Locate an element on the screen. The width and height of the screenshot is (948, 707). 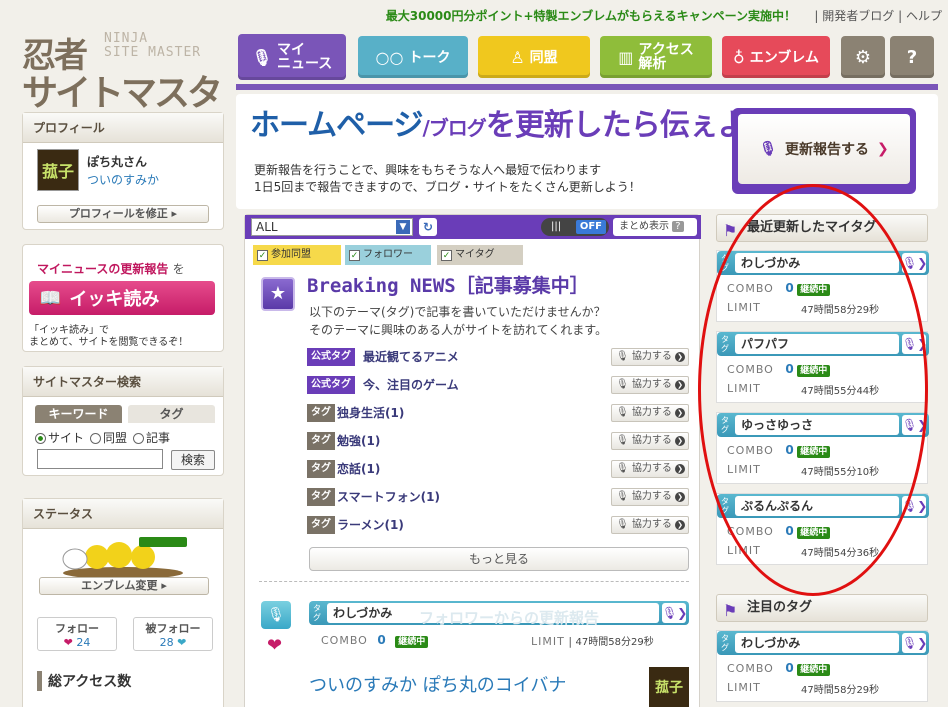
status-title: ステータス is located at coordinates (123, 514).